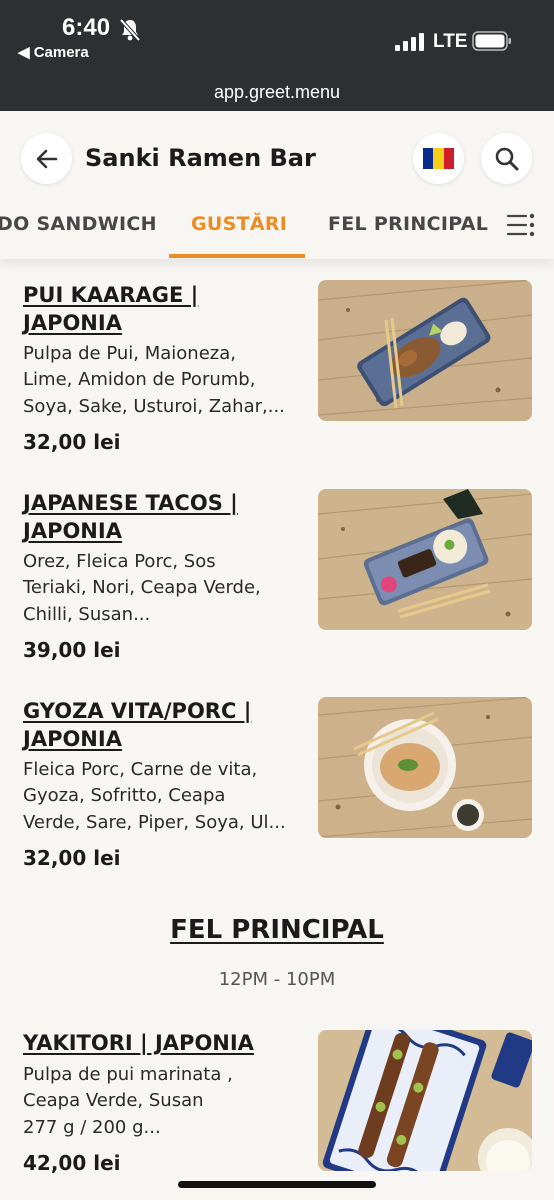 This screenshot has width=554, height=1200. What do you see at coordinates (277, 1184) in the screenshot?
I see `home-indicator` at bounding box center [277, 1184].